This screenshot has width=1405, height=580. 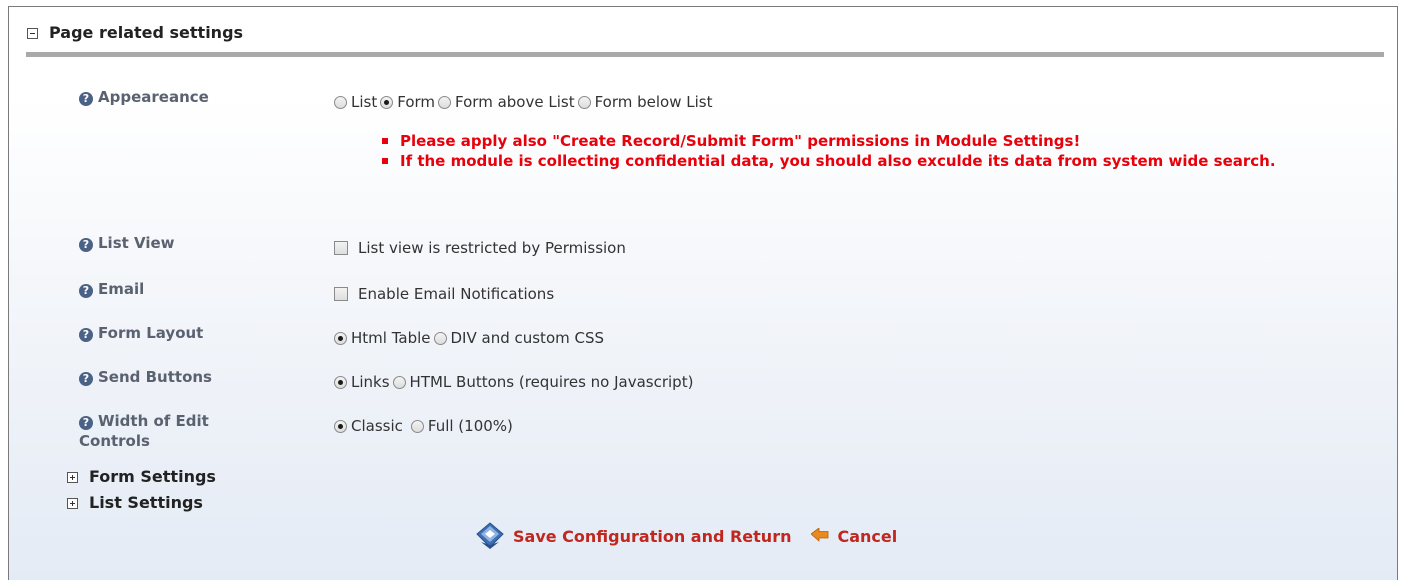 What do you see at coordinates (492, 248) in the screenshot?
I see `checkbox-label: List view is restricted by Permission` at bounding box center [492, 248].